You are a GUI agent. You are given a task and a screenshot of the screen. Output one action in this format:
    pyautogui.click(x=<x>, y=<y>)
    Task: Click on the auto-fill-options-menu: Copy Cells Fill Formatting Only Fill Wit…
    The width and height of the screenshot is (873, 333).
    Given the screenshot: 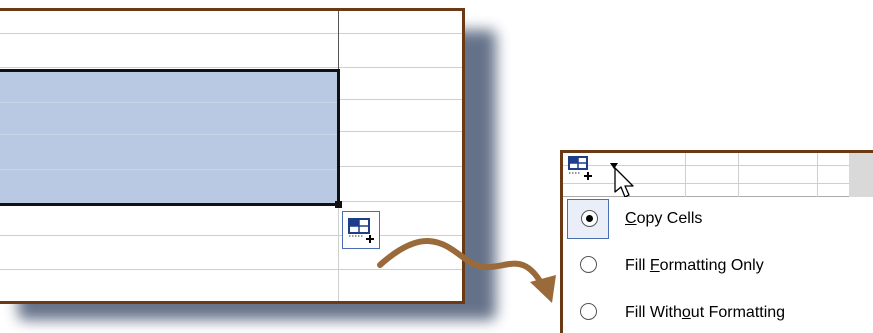 What is the action you would take?
    pyautogui.click(x=718, y=265)
    